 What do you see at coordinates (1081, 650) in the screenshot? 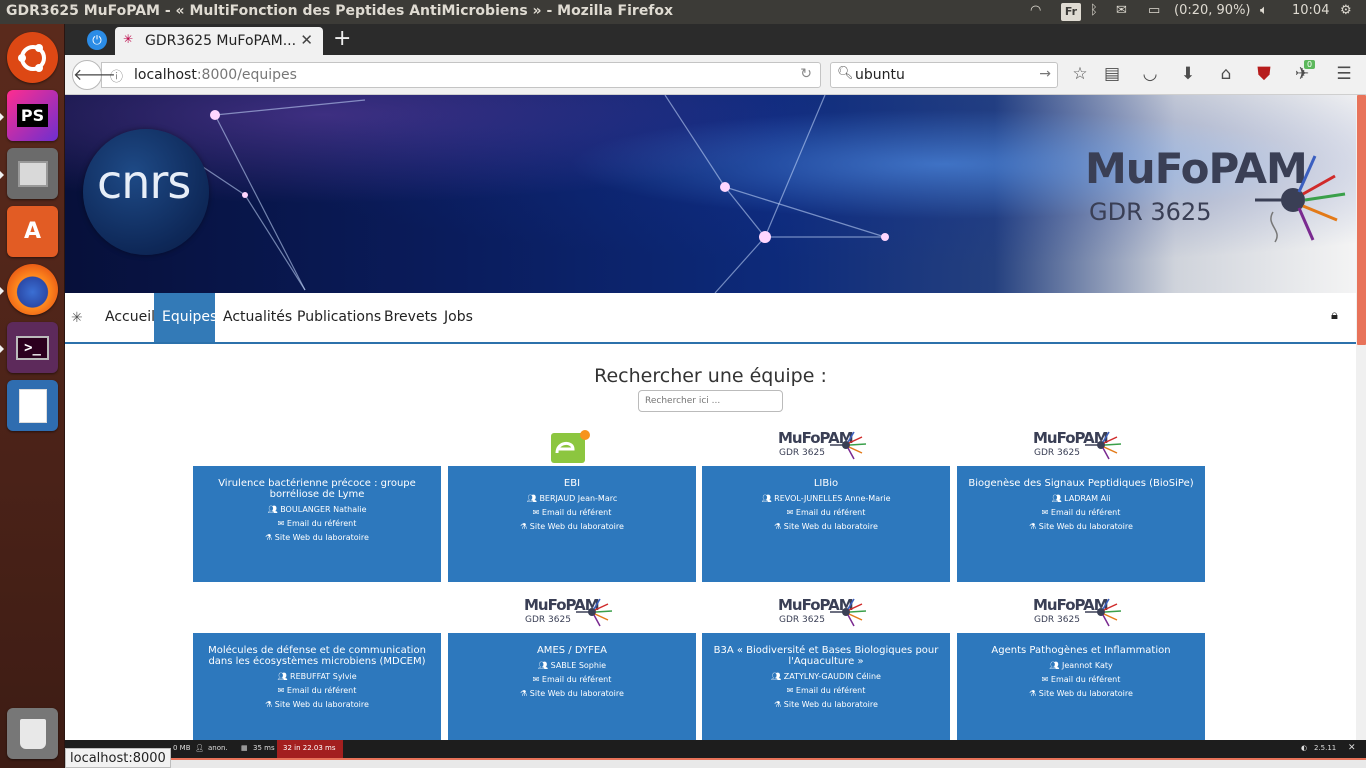
I see `team-name: Agents Pathogènes et Inflammation` at bounding box center [1081, 650].